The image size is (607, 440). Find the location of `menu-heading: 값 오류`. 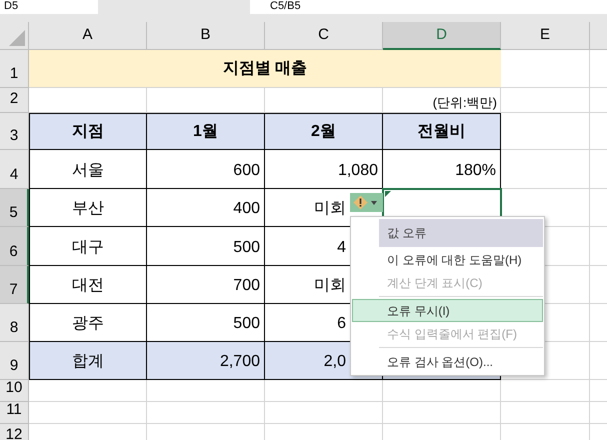

menu-heading: 값 오류 is located at coordinates (461, 233).